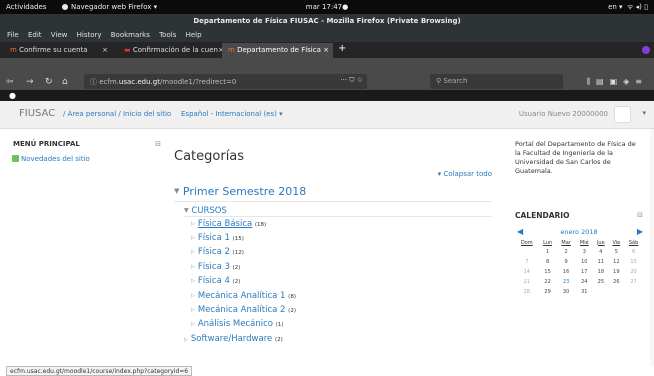  Describe the element at coordinates (59, 35) in the screenshot. I see `menu-view: View` at that location.